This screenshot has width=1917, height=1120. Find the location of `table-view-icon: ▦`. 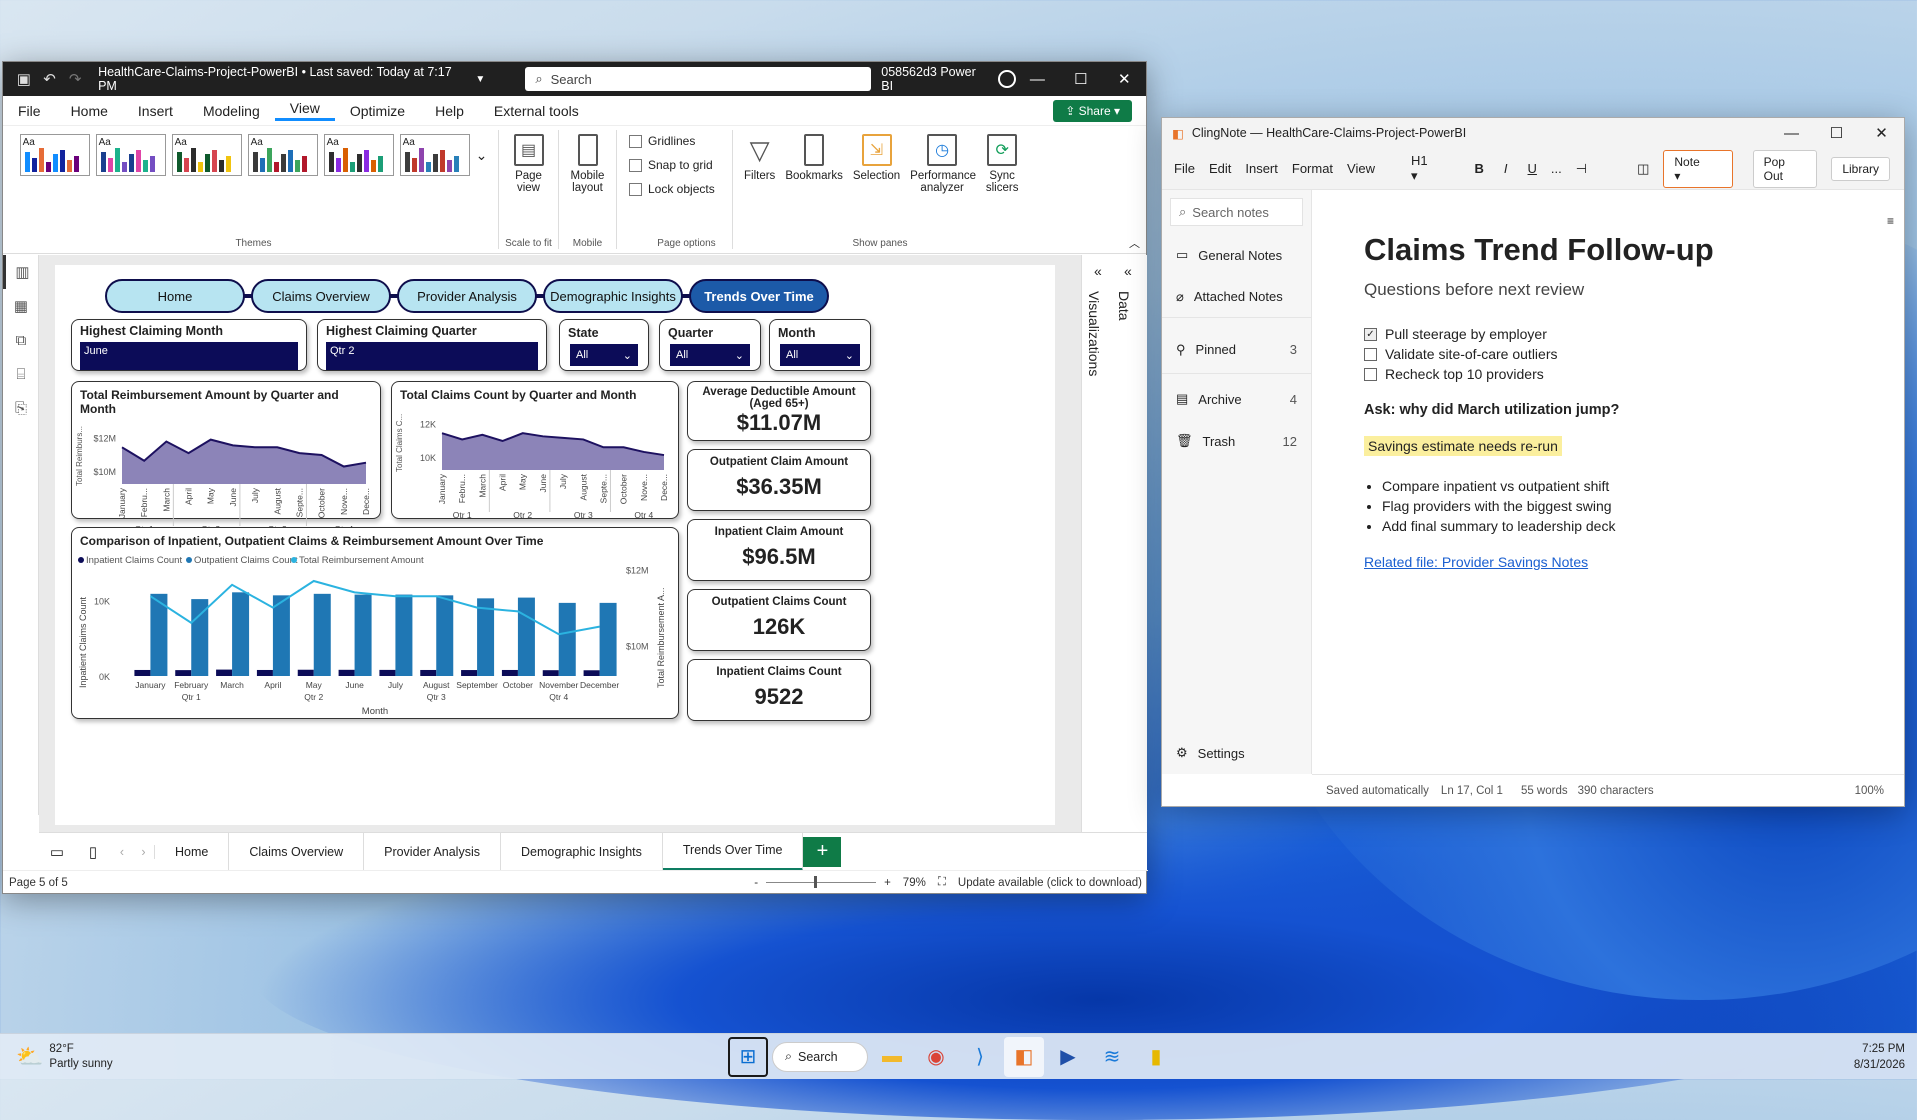

table-view-icon: ▦ is located at coordinates (21, 306).